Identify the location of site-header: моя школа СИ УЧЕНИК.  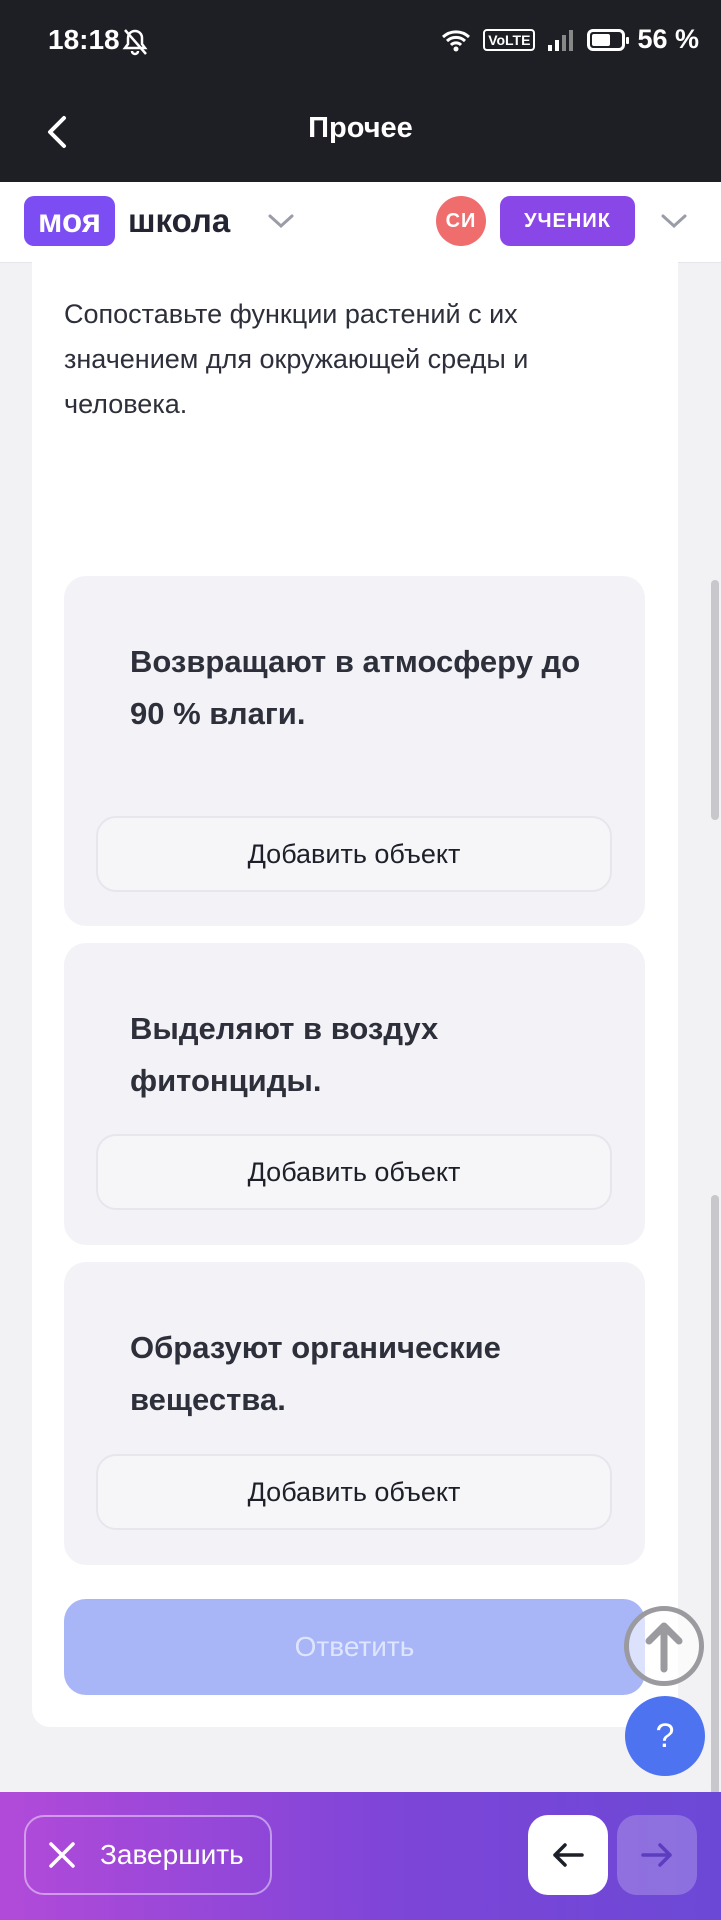
(360, 222).